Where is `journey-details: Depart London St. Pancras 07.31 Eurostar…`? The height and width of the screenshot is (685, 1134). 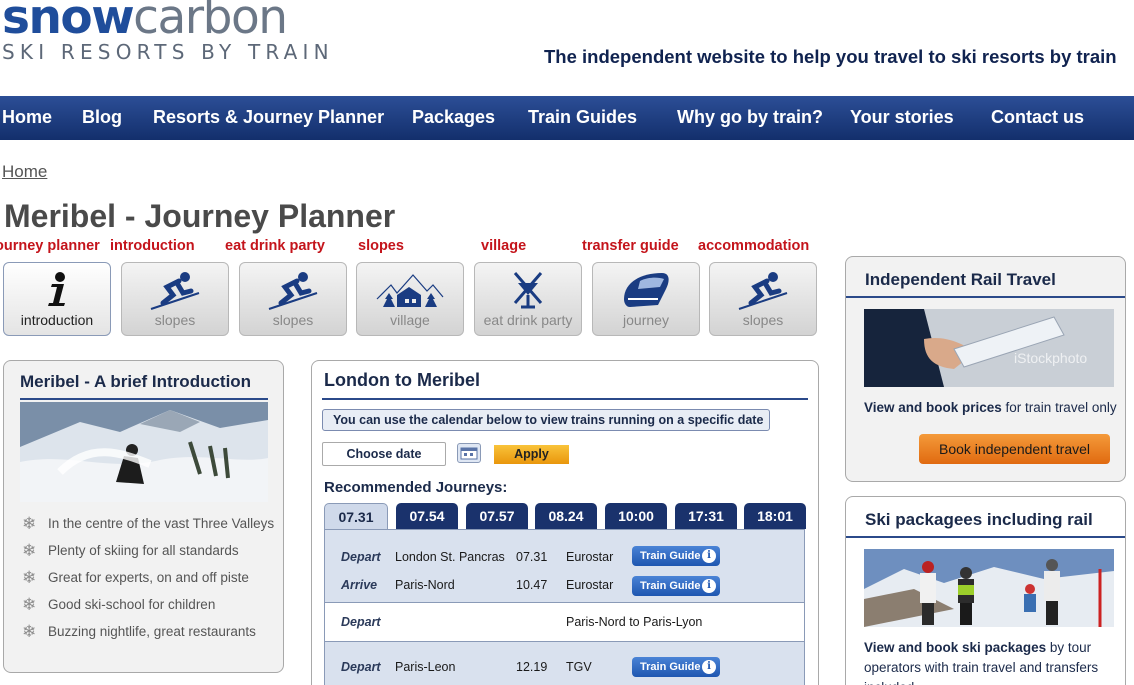
journey-details: Depart London St. Pancras 07.31 Eurostar… is located at coordinates (564, 607).